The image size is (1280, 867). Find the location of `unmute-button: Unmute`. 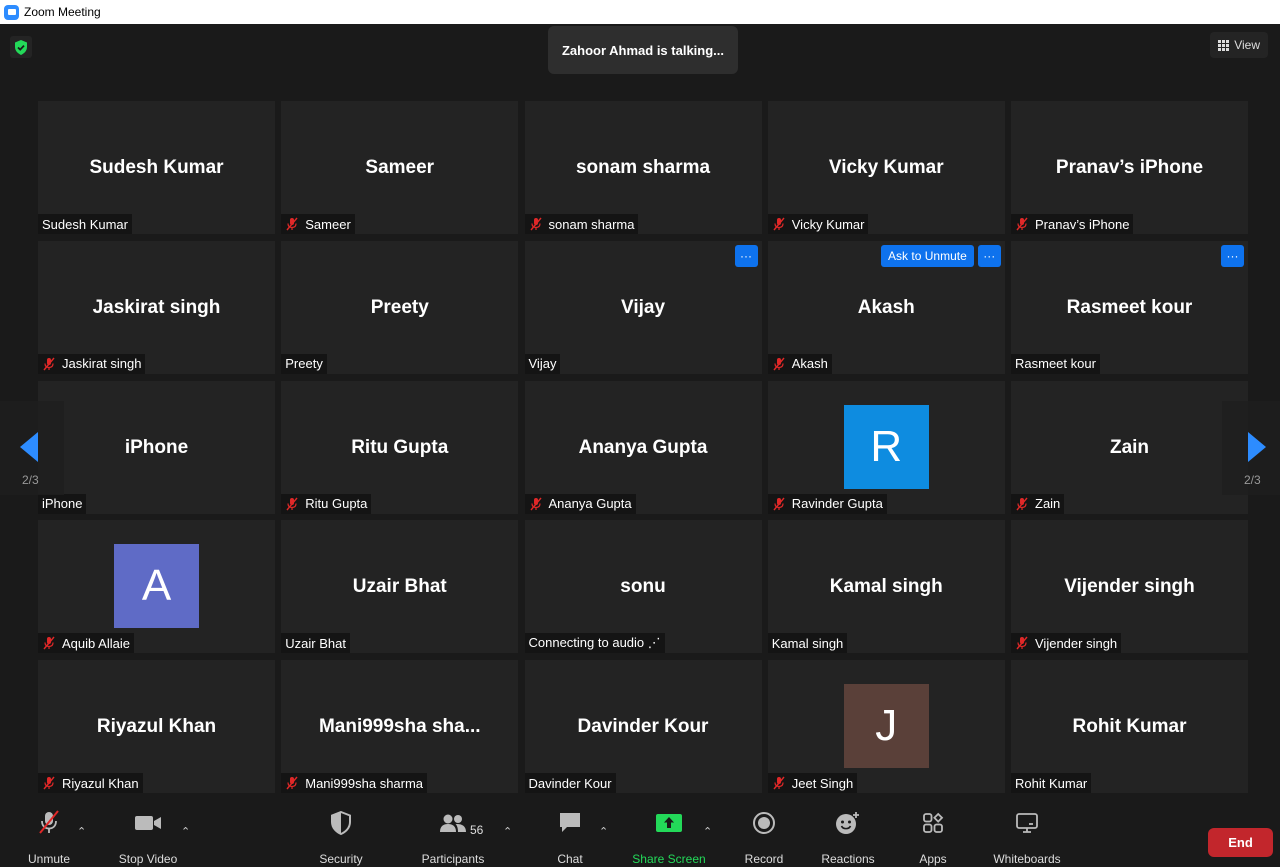

unmute-button: Unmute is located at coordinates (49, 835).